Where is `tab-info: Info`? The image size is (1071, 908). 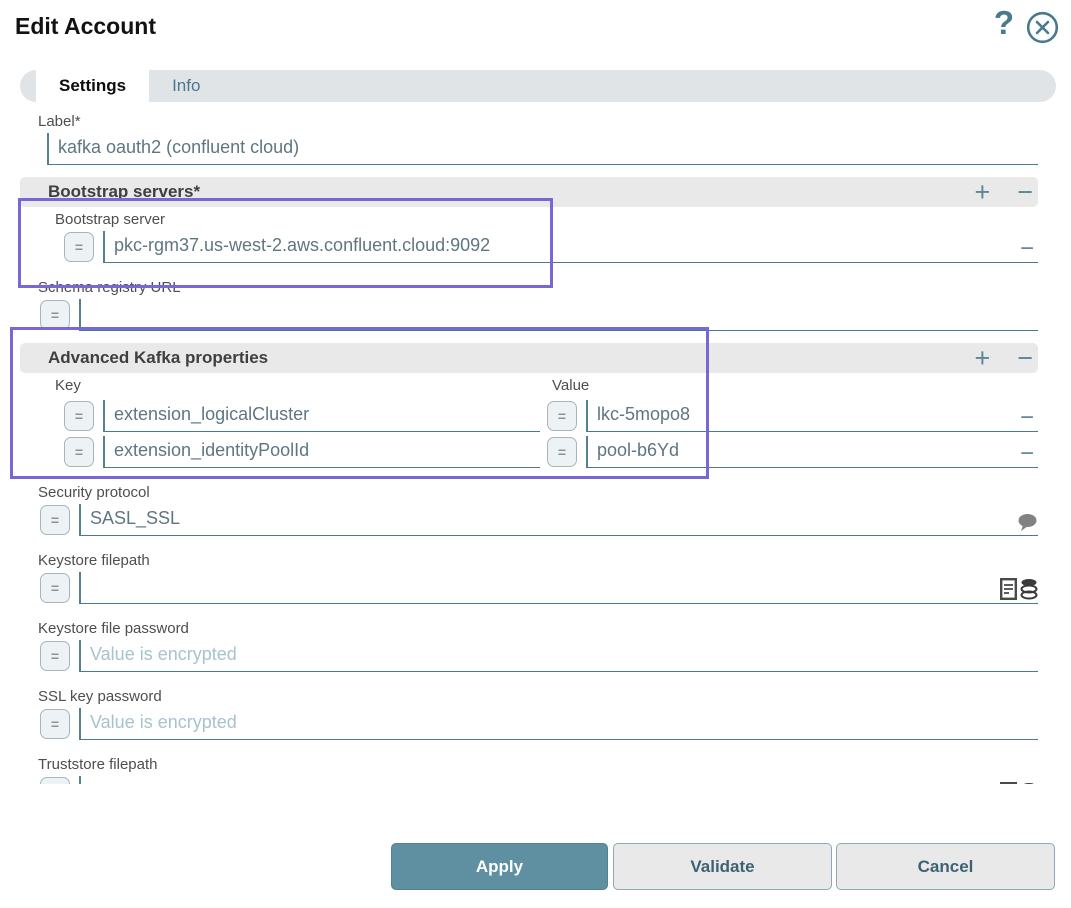 tab-info: Info is located at coordinates (186, 86).